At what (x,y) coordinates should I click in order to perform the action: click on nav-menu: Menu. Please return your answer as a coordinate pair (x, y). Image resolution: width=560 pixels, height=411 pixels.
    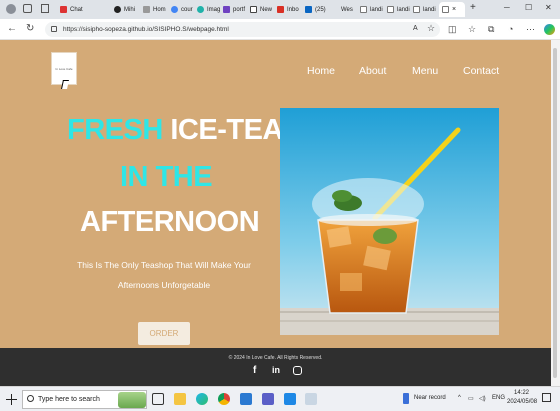
    Looking at the image, I should click on (425, 71).